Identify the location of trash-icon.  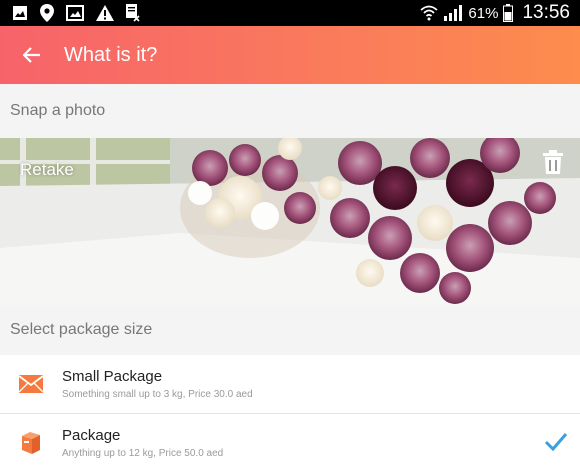
(553, 162).